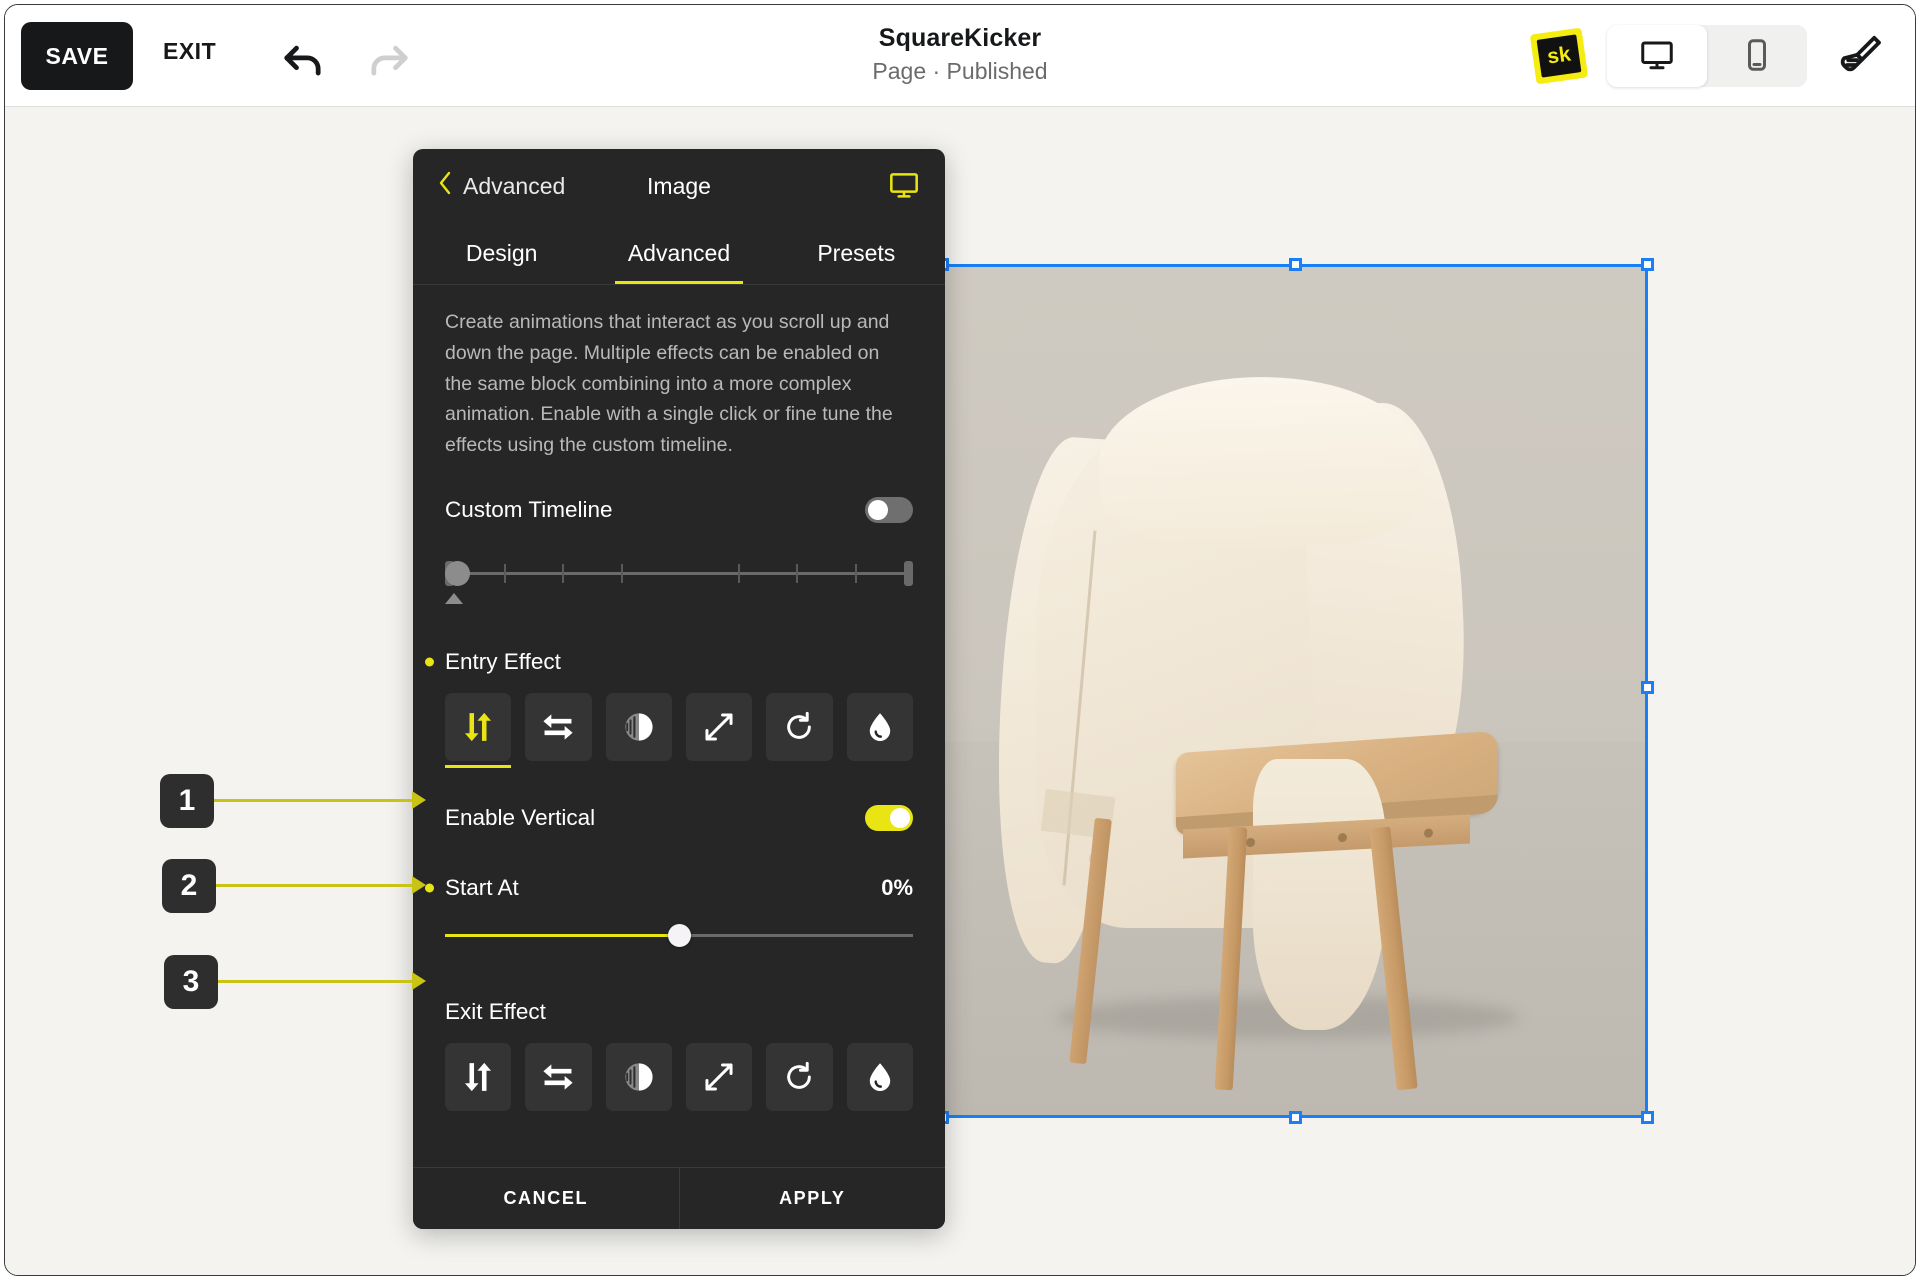  Describe the element at coordinates (908, 573) in the screenshot. I see `timeline-end-cap` at that location.